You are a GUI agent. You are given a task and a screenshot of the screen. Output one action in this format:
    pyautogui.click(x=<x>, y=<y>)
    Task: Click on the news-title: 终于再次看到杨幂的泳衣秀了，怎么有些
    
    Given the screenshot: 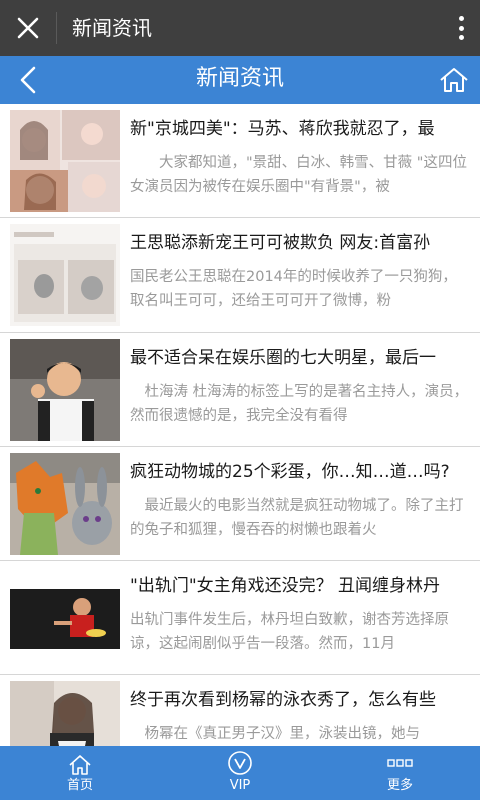 What is the action you would take?
    pyautogui.click(x=283, y=700)
    